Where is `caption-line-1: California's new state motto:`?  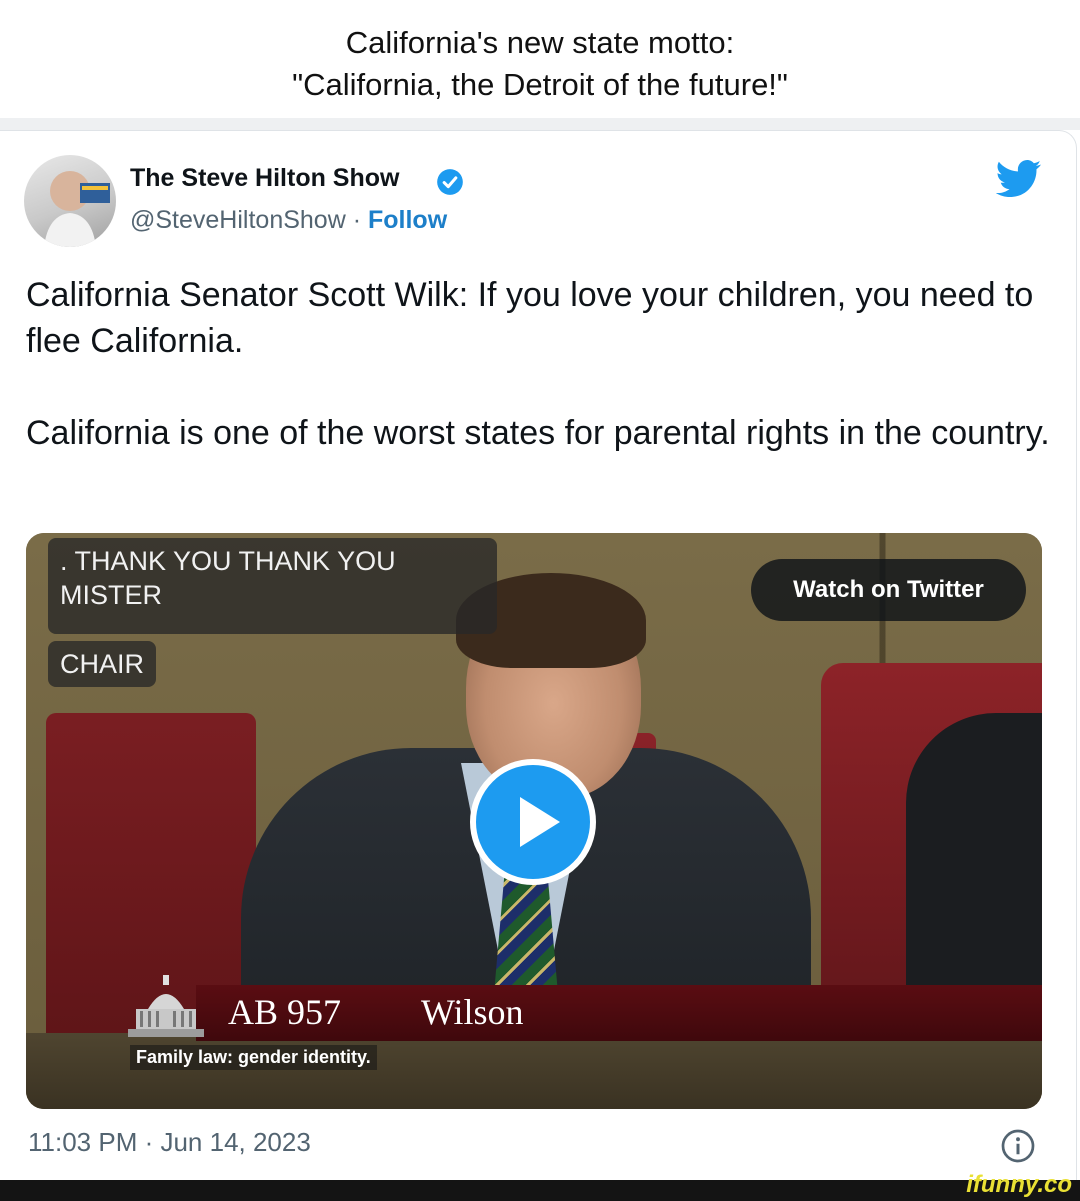 caption-line-1: California's new state motto: is located at coordinates (540, 42).